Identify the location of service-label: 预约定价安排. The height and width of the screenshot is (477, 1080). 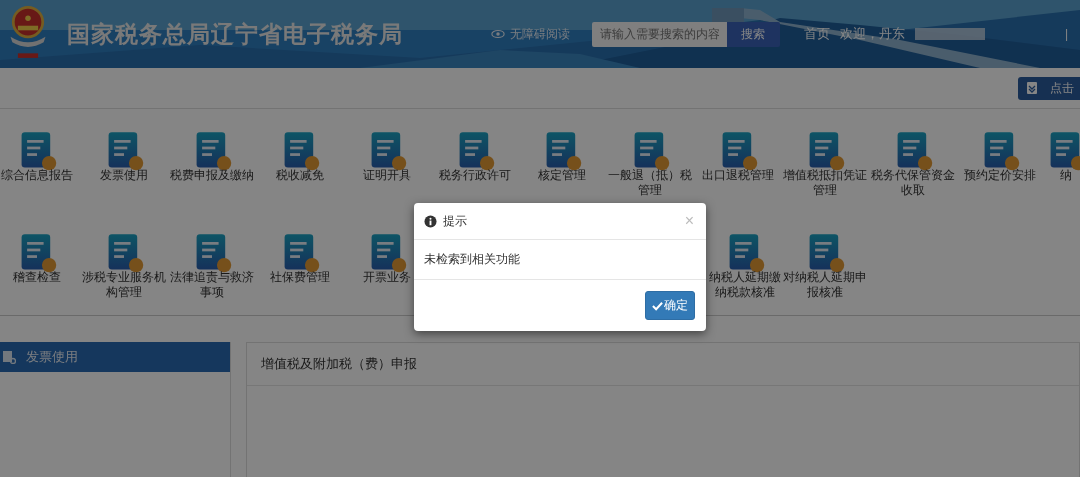
(1000, 175).